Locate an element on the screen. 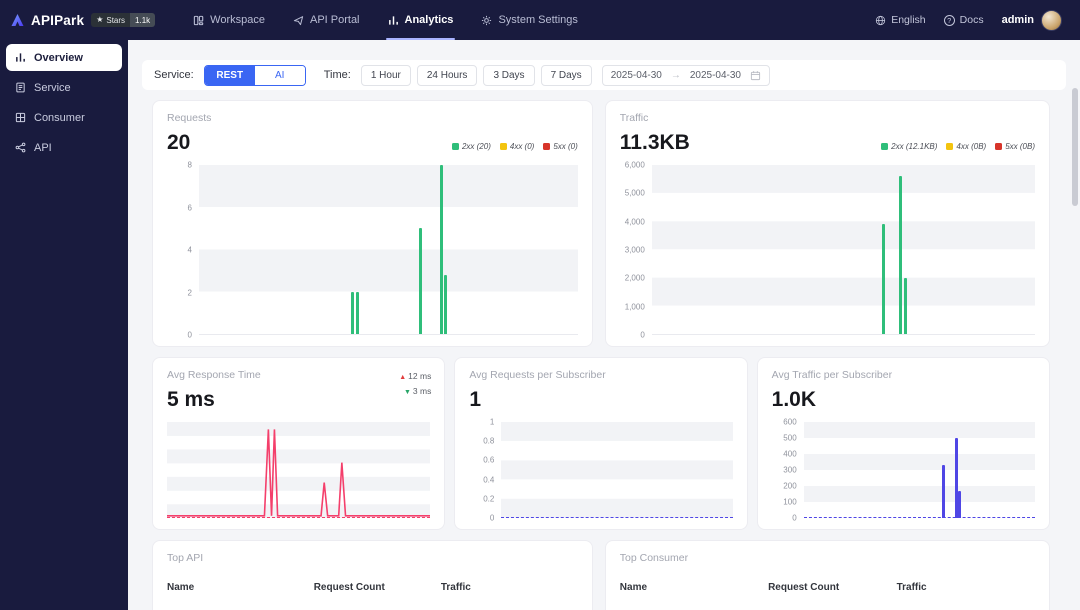  card-title: Top Consumer is located at coordinates (654, 558).